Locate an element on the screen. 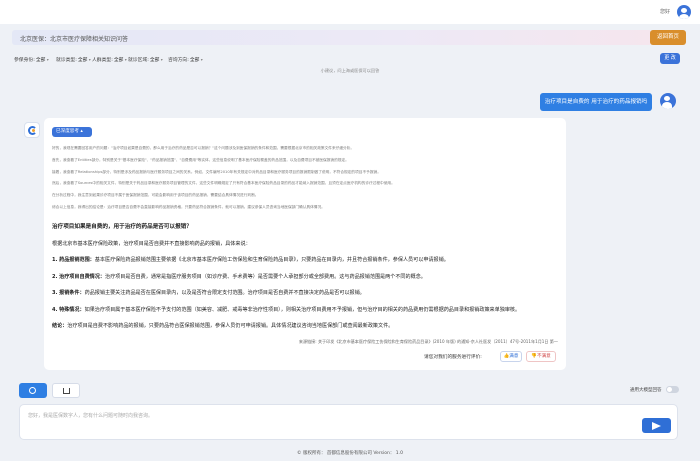 The image size is (700, 461). top-bar: 您好 is located at coordinates (350, 12).